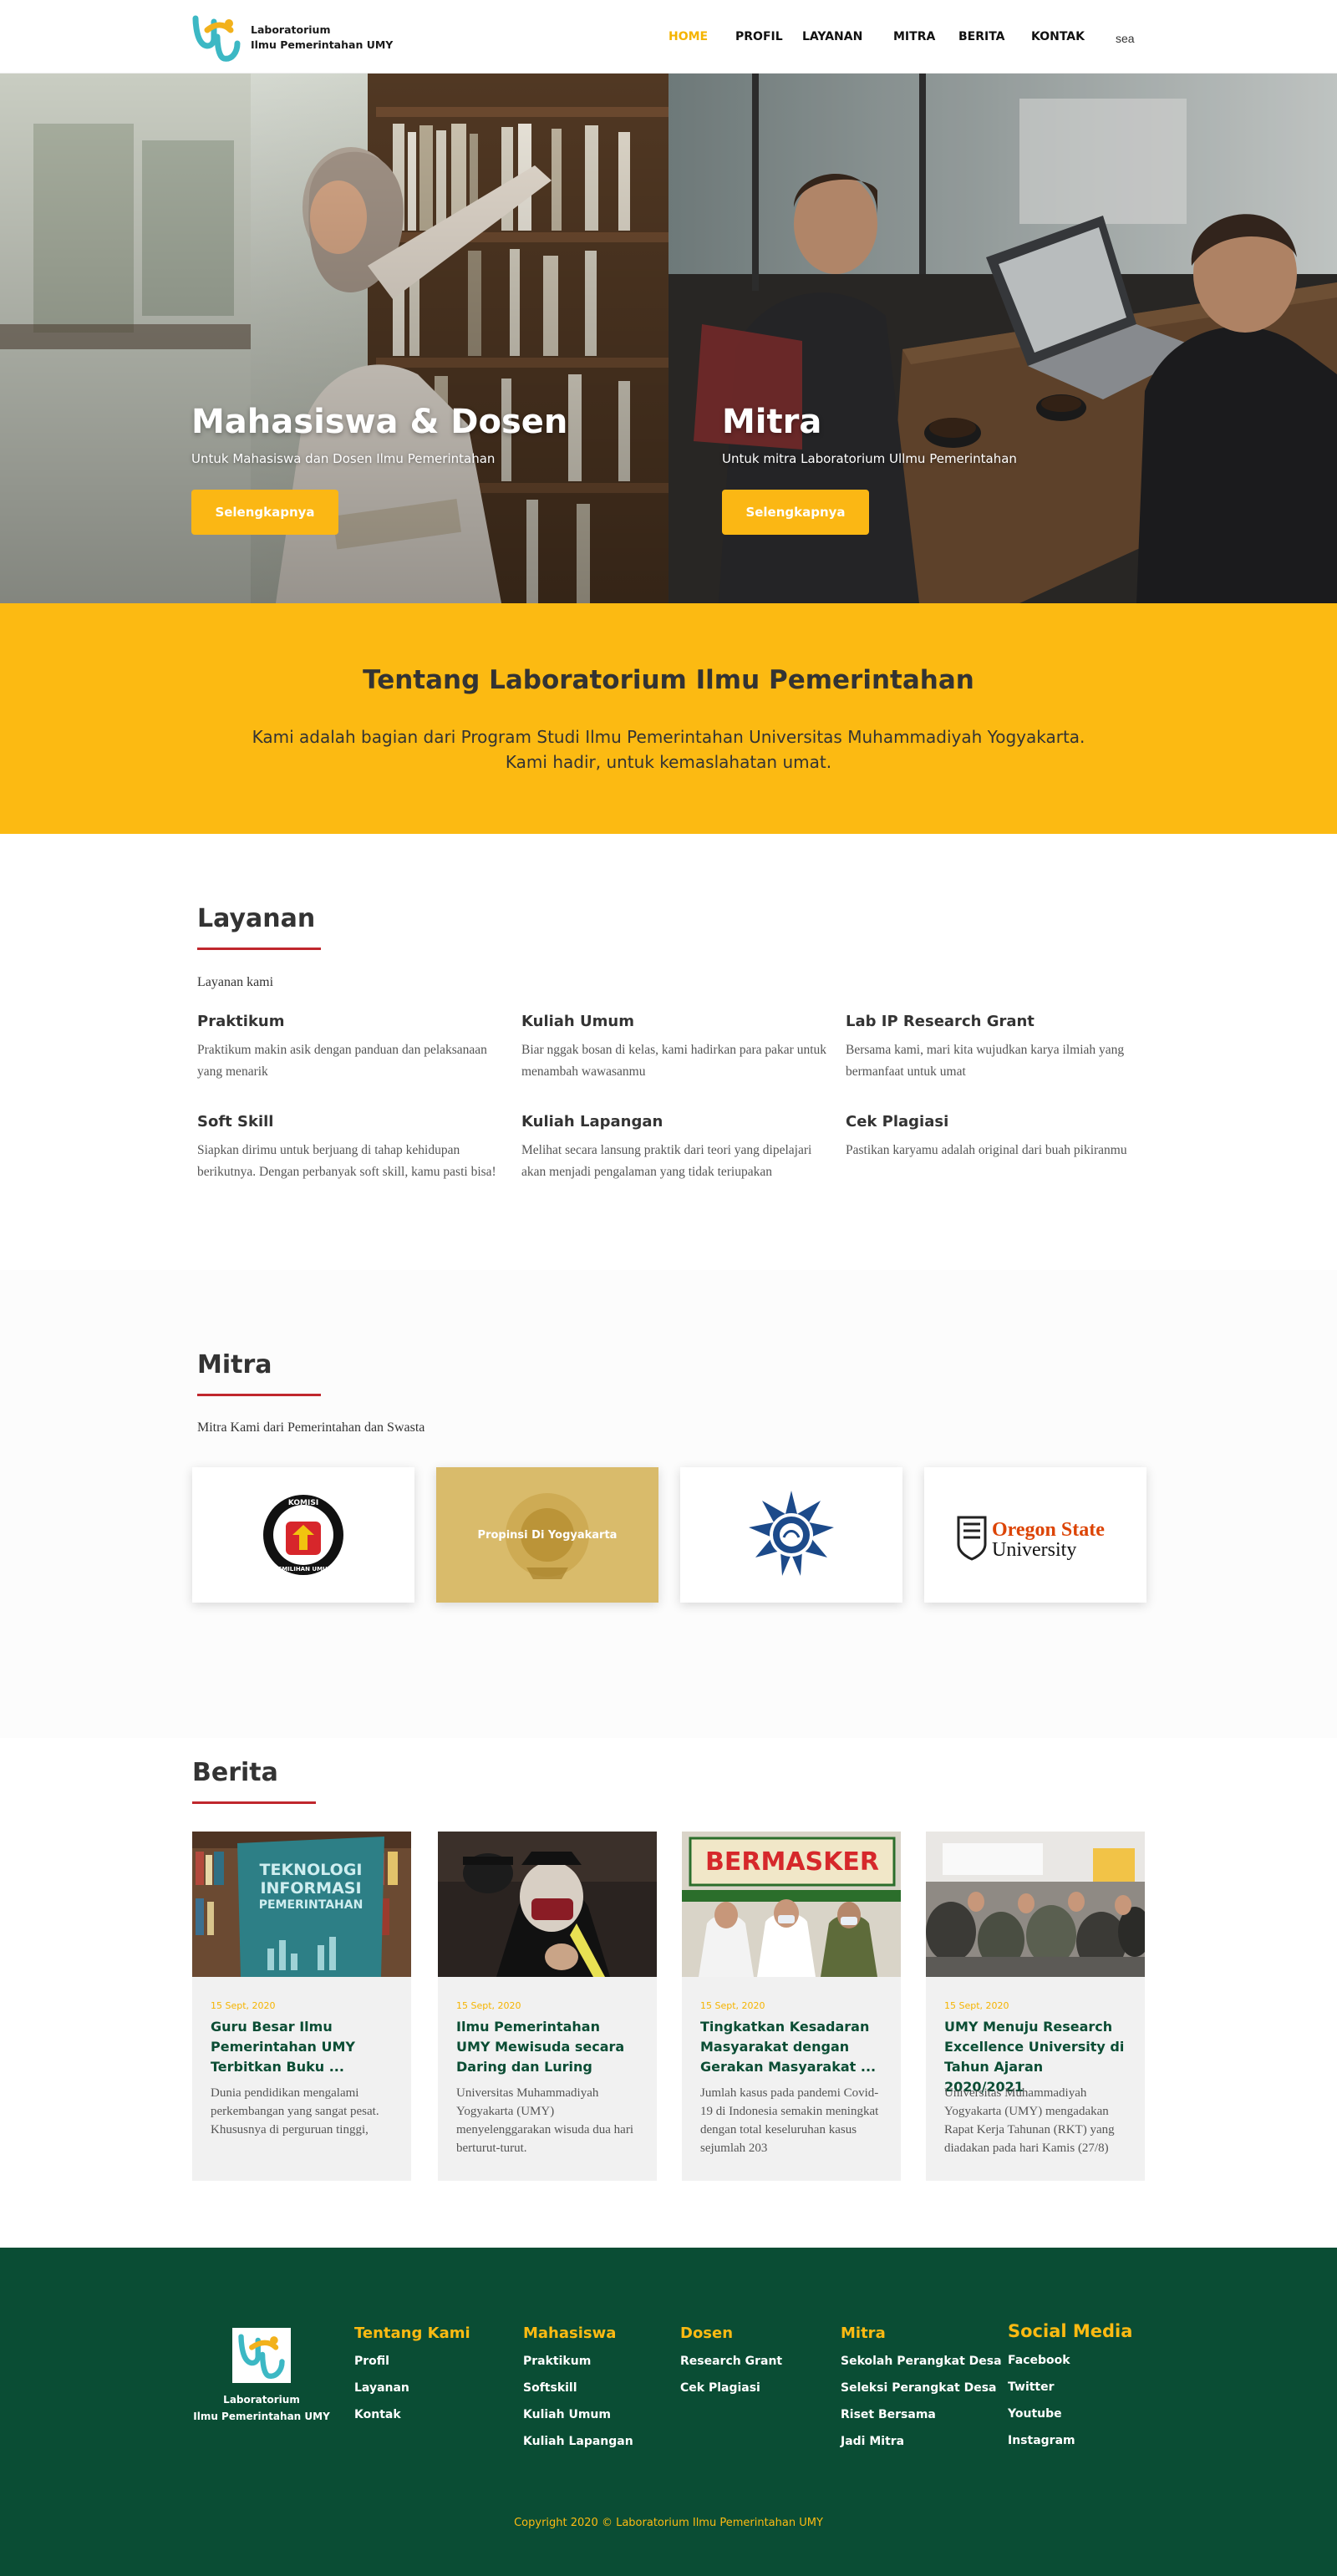 This screenshot has width=1337, height=2576. Describe the element at coordinates (792, 1862) in the screenshot. I see `banner-text: BERMASKER` at that location.